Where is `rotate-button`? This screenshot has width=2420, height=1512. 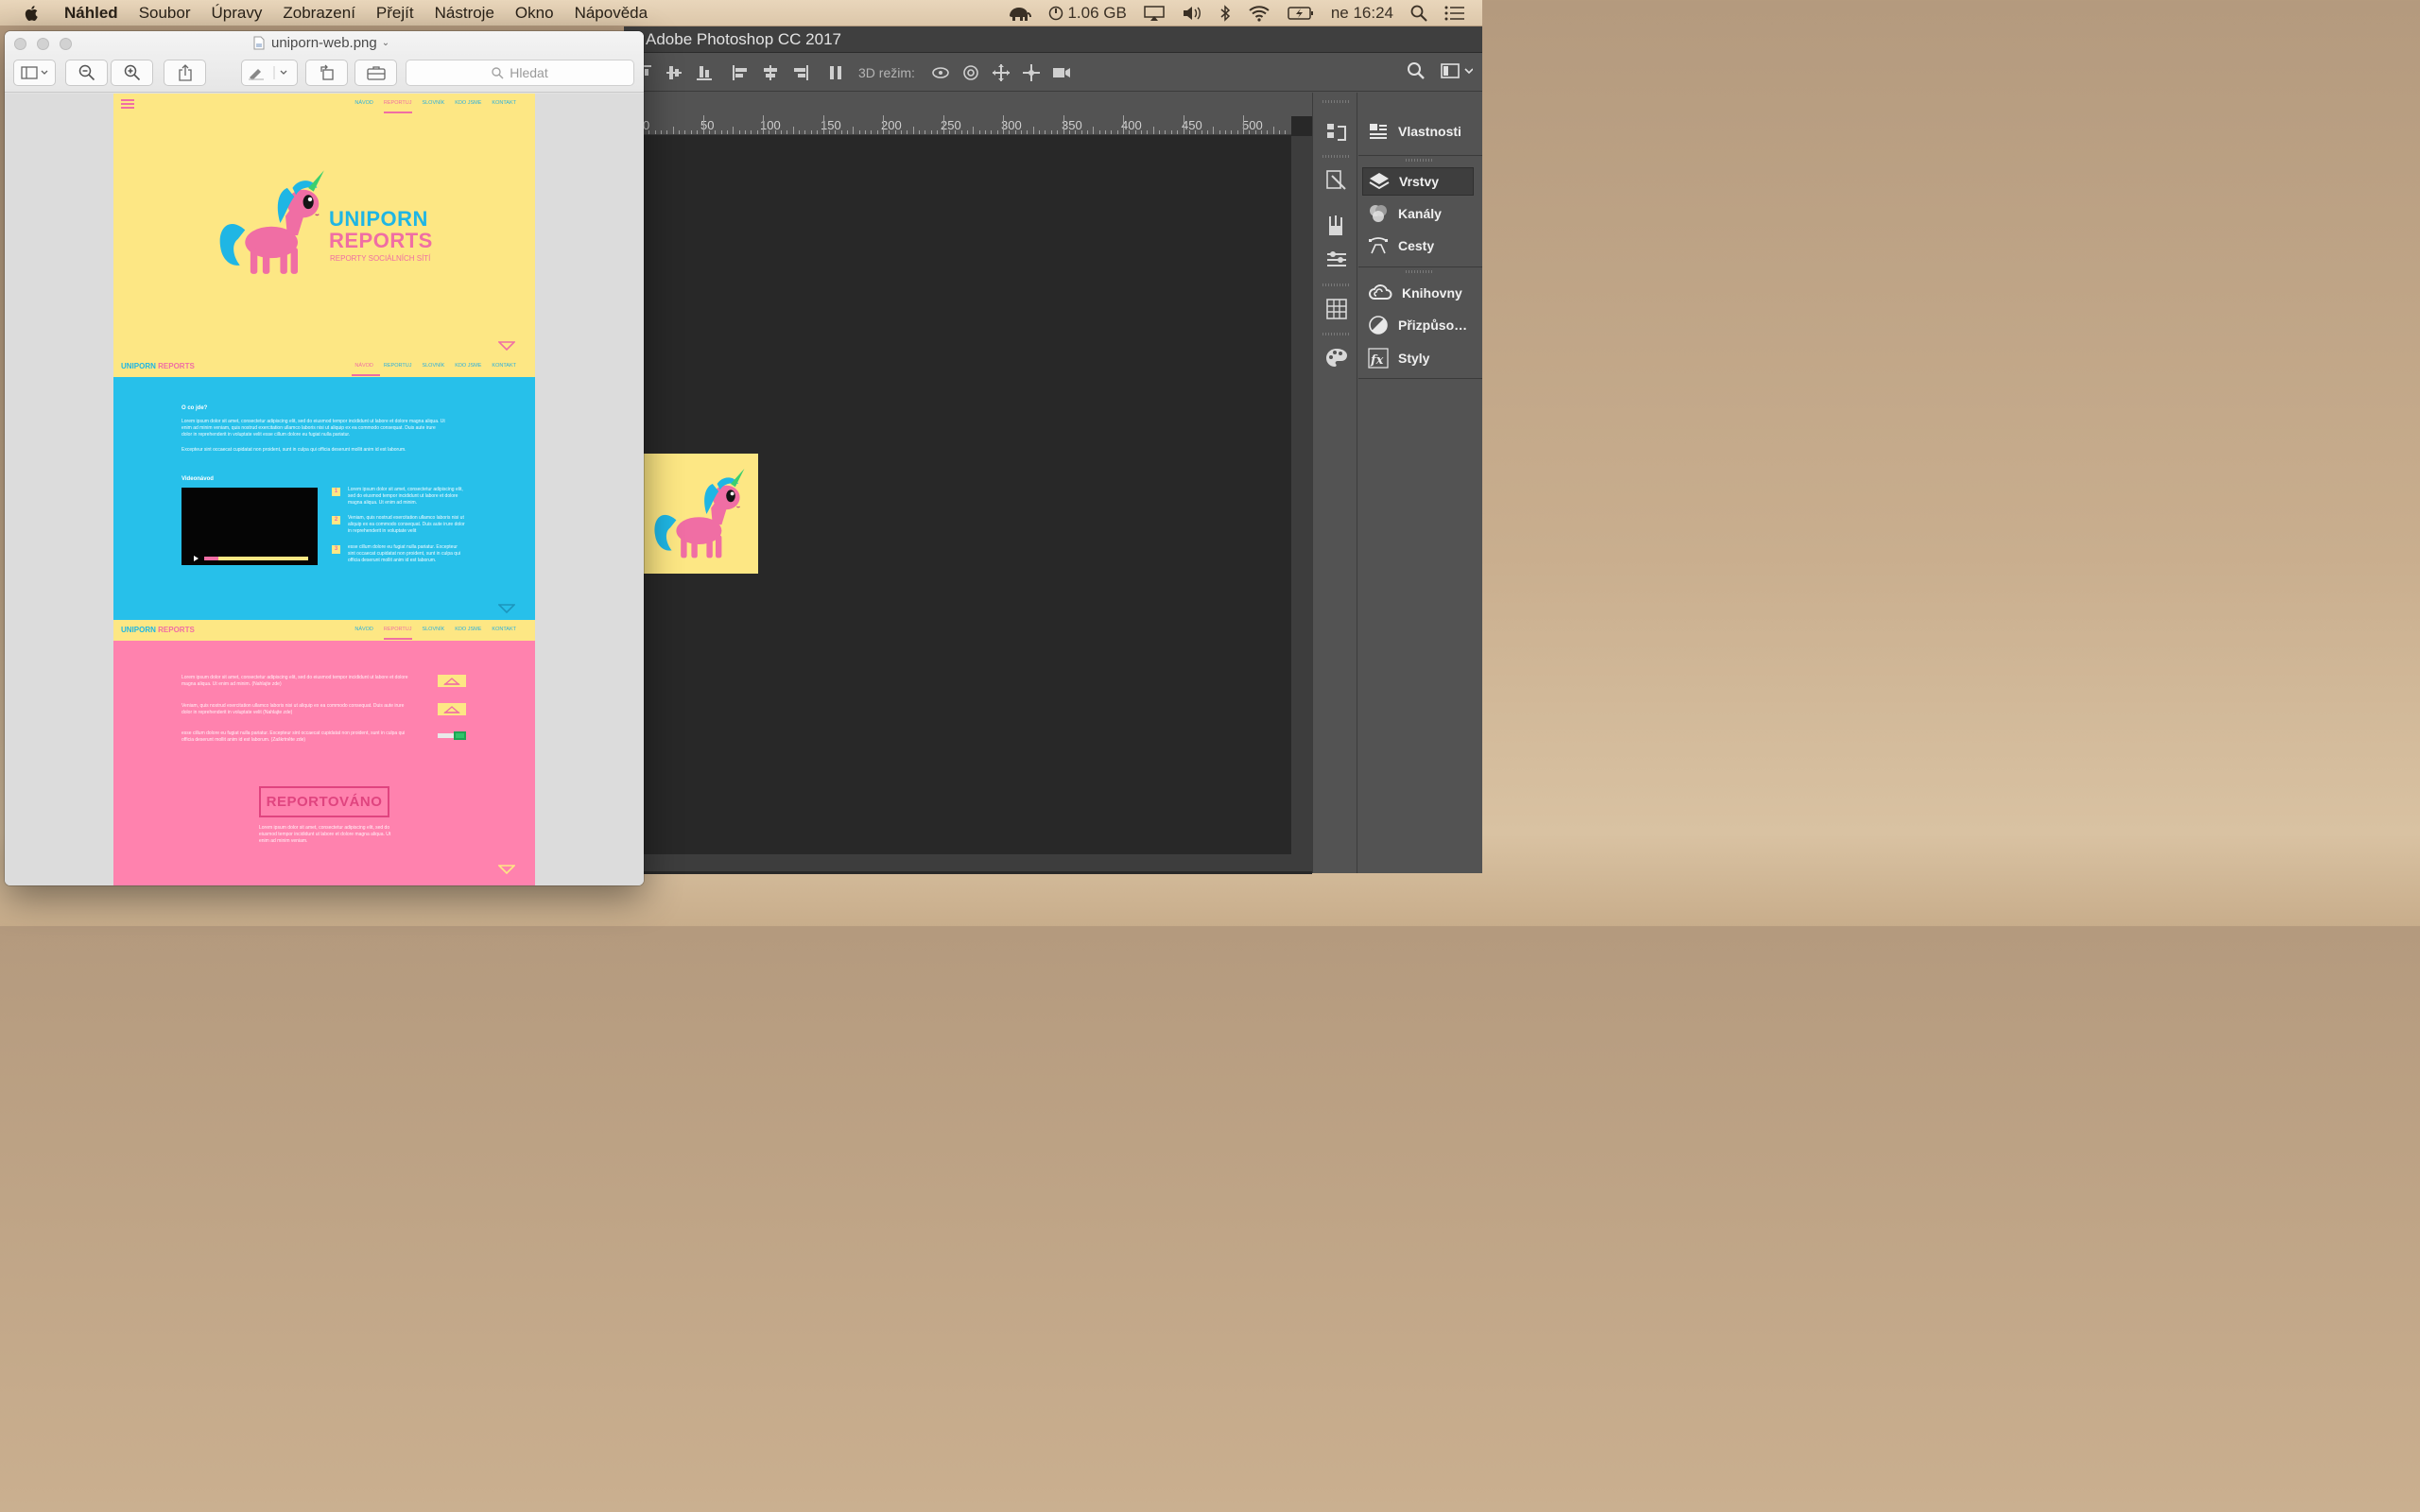 rotate-button is located at coordinates (326, 73).